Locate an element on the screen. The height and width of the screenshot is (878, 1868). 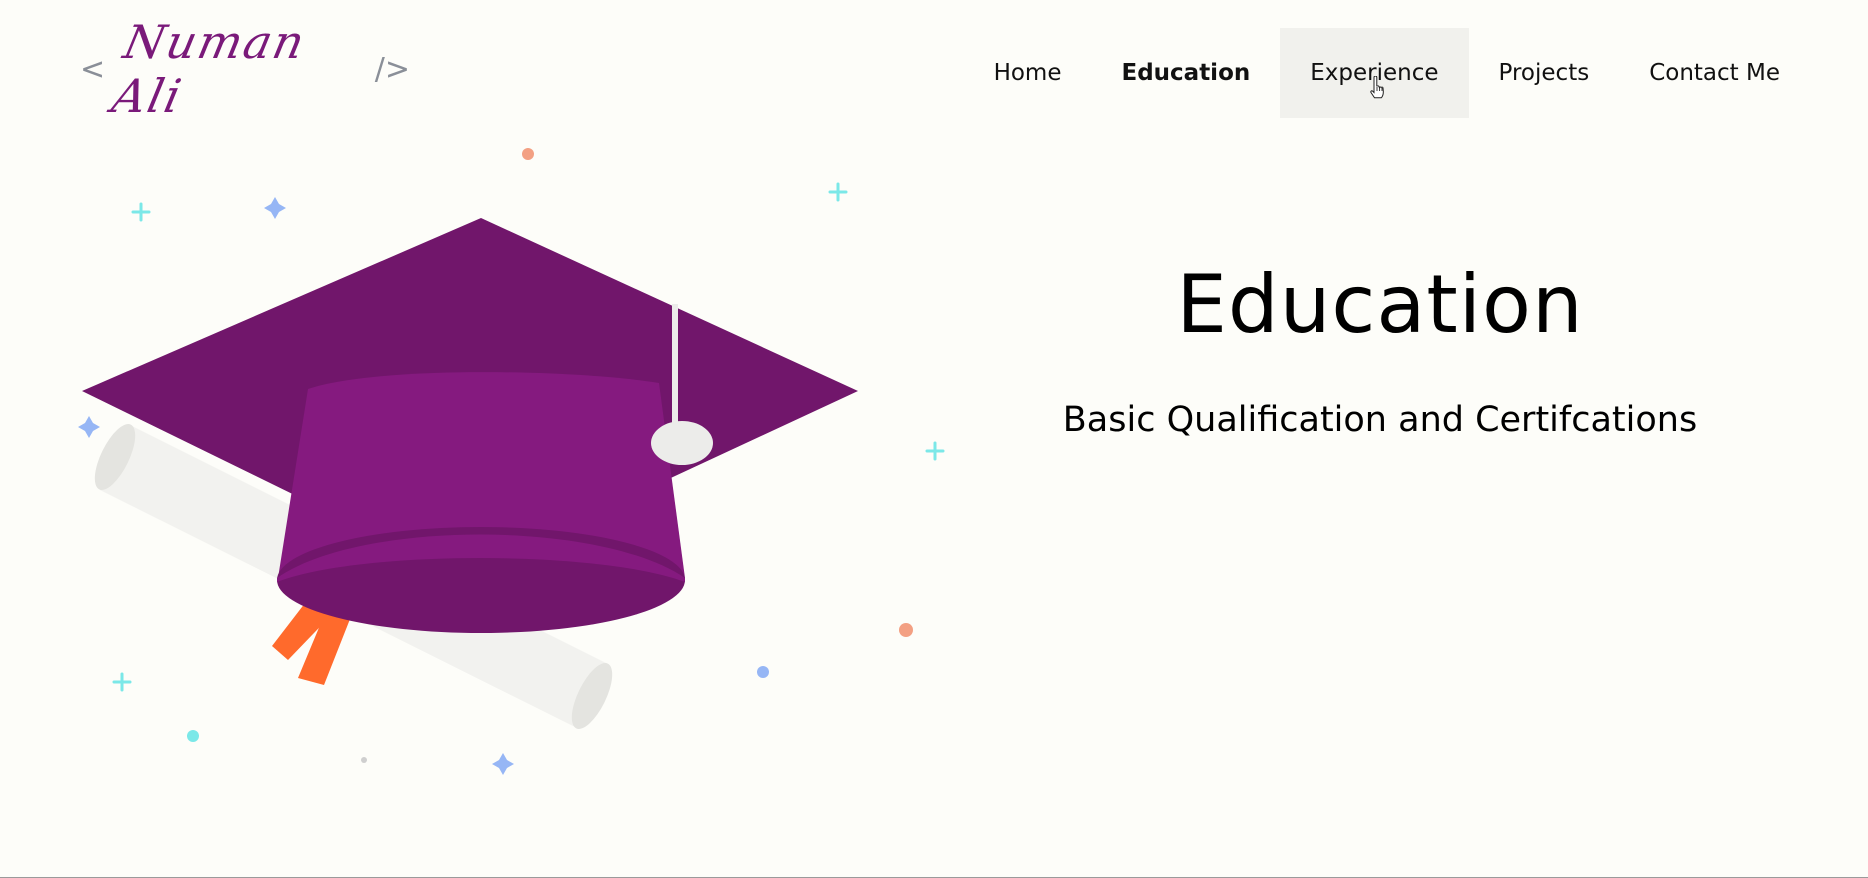
logo-signature: Numan Ali is located at coordinates (209, 69).